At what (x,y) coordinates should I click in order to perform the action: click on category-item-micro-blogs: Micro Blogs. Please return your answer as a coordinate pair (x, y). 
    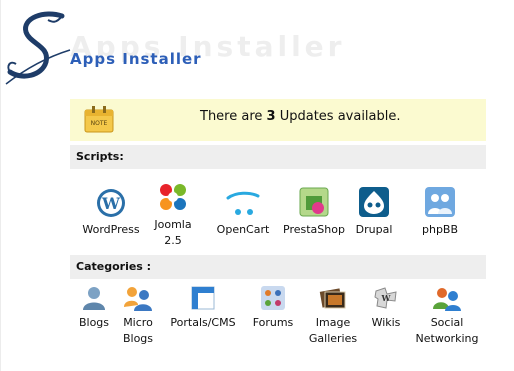
    Looking at the image, I should click on (138, 316).